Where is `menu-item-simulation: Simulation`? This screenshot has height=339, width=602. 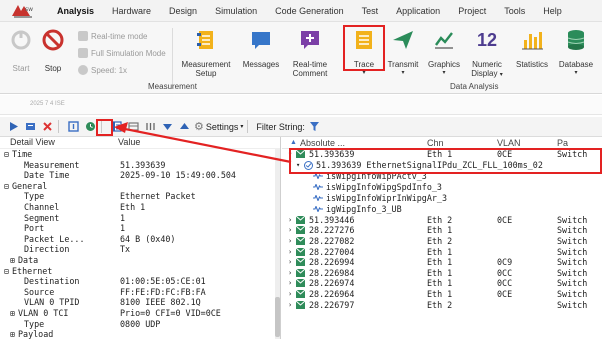 menu-item-simulation: Simulation is located at coordinates (236, 11).